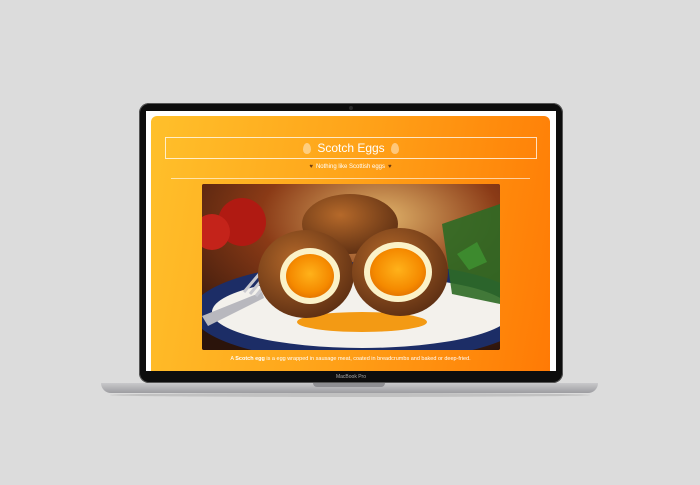 The width and height of the screenshot is (700, 485). I want to click on page-title: Scotch Eggs, so click(351, 148).